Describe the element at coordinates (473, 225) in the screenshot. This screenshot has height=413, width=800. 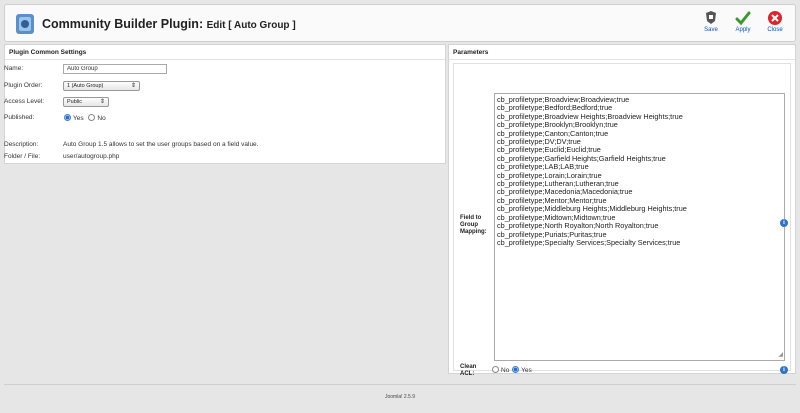
I see `field-to-group-mapping-label: Field to Group Mapping:` at that location.